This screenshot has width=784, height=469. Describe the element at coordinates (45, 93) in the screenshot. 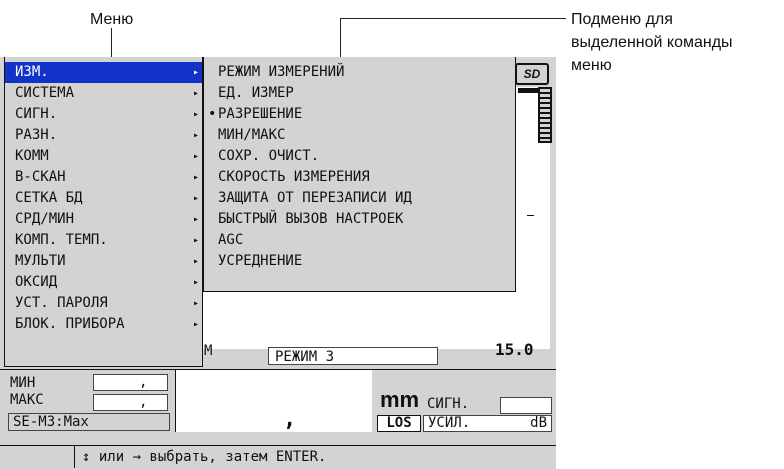

I see `menu-item-label: СИСТЕМА` at that location.